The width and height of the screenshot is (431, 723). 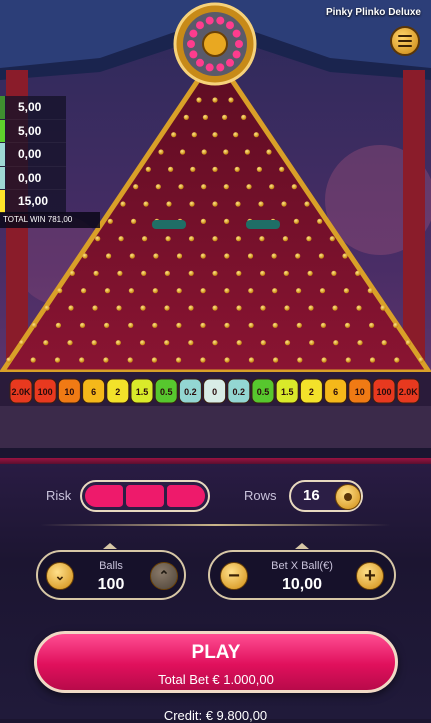 What do you see at coordinates (69, 392) in the screenshot?
I see `multiplier-label: 10` at bounding box center [69, 392].